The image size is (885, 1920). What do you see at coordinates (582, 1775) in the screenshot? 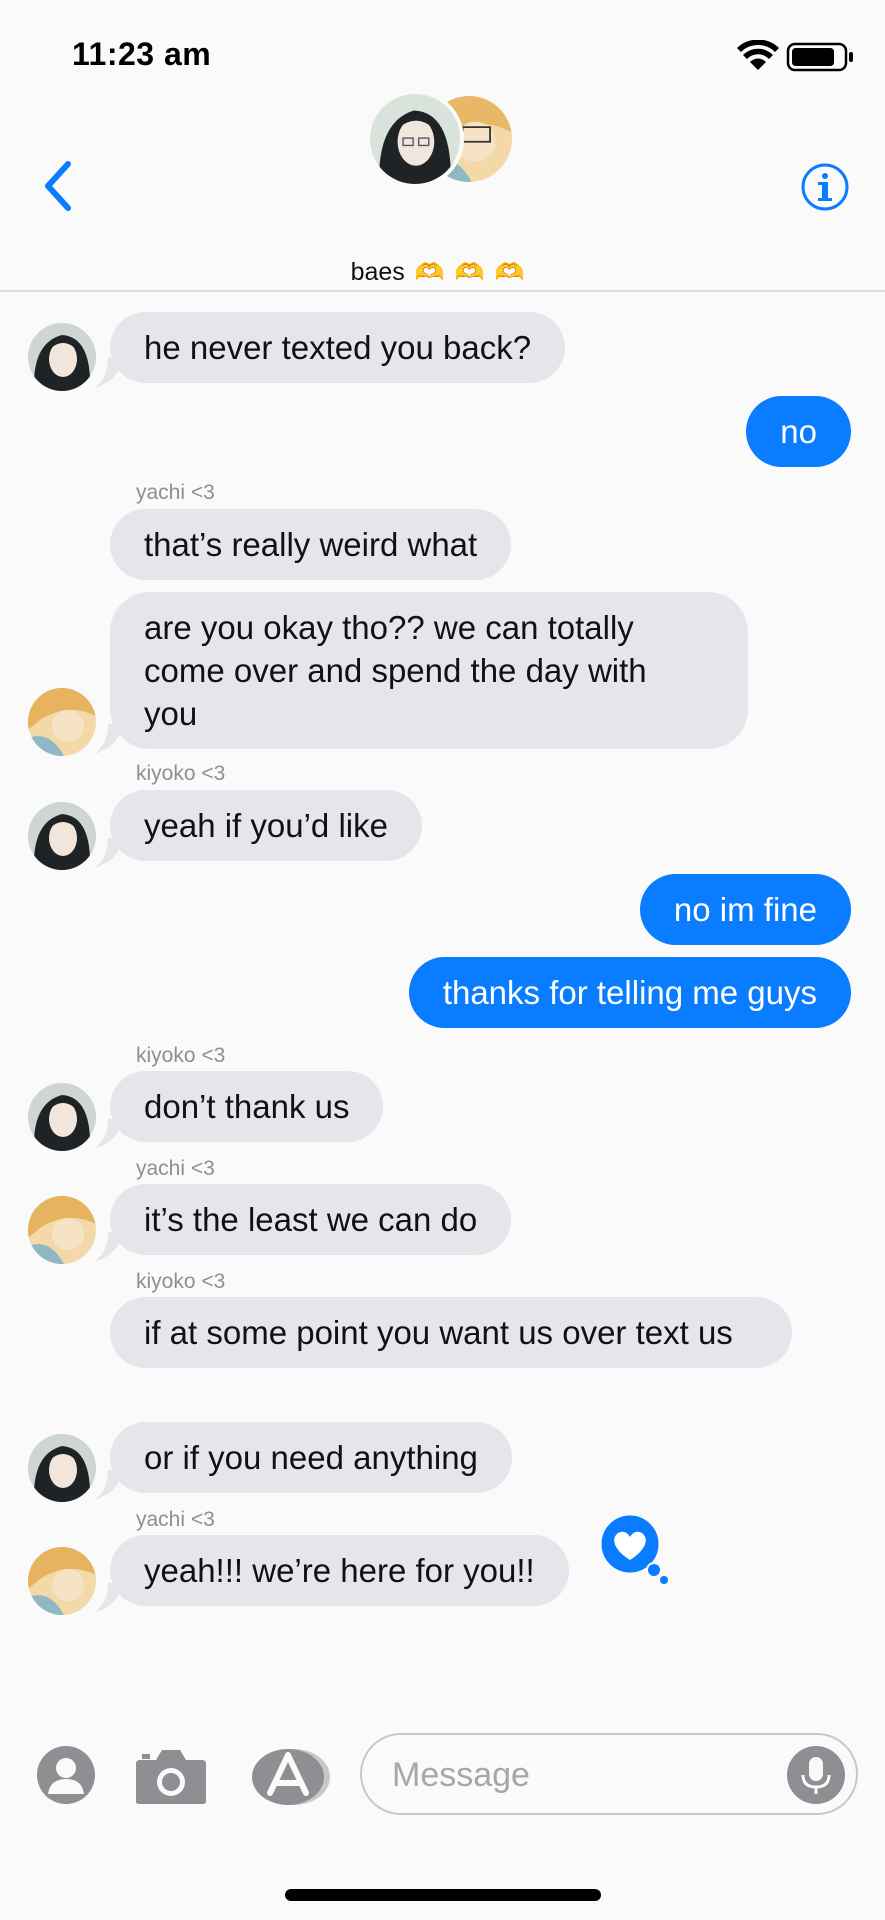
I see `message-input` at bounding box center [582, 1775].